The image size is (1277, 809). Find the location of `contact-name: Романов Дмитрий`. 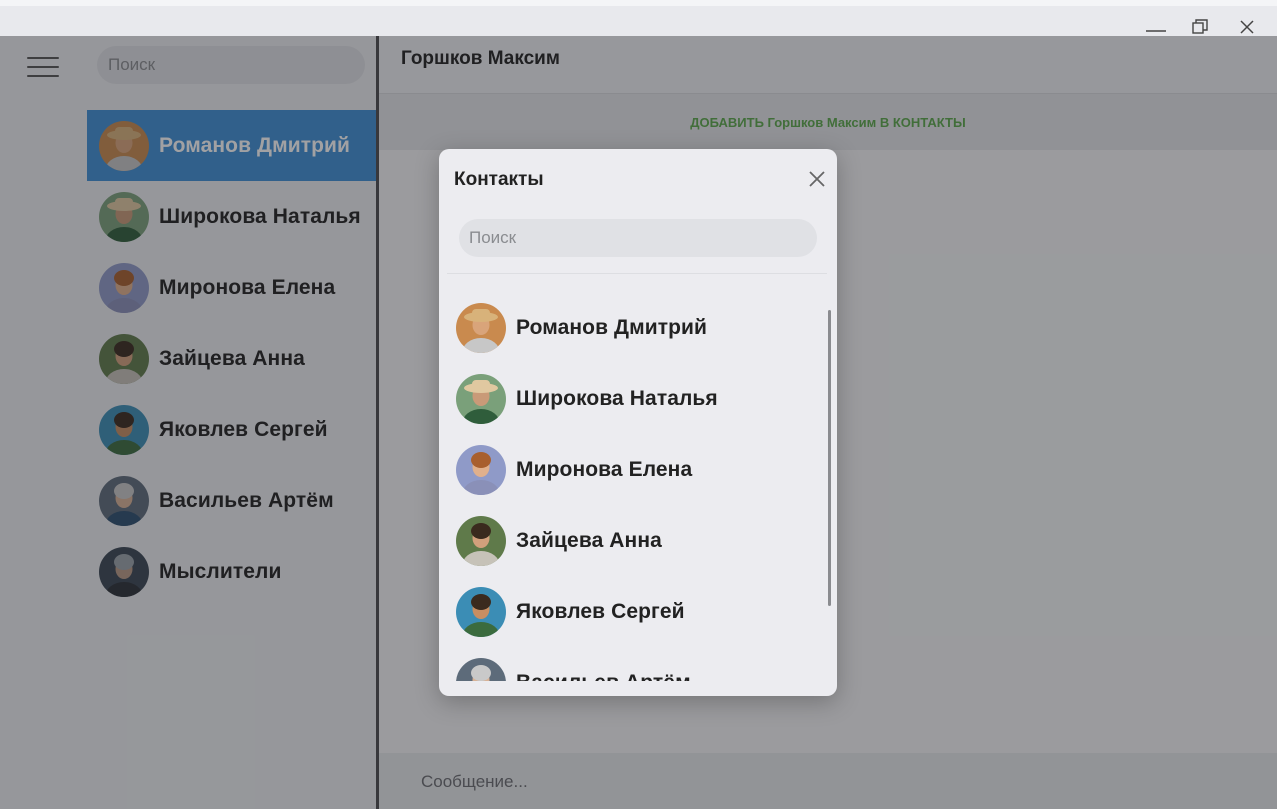

contact-name: Романов Дмитрий is located at coordinates (612, 327).